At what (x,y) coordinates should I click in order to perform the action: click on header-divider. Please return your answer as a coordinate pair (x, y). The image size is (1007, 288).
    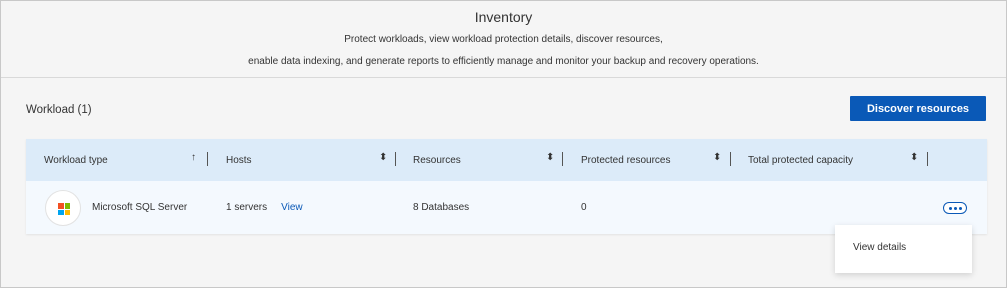
    Looking at the image, I should click on (503, 77).